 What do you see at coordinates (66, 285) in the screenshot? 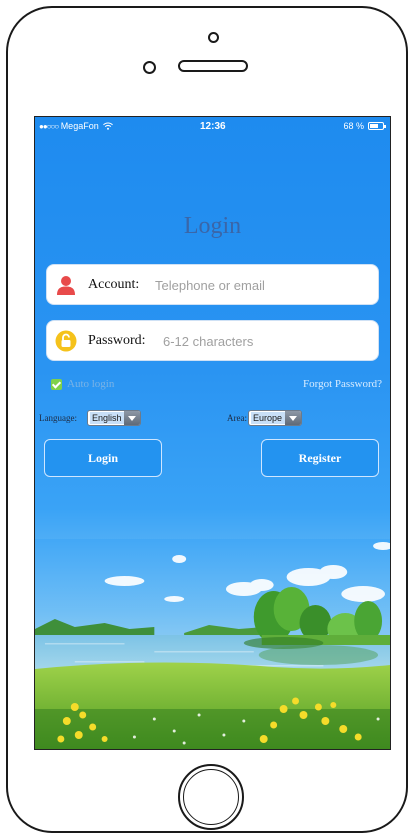
I see `user-icon` at bounding box center [66, 285].